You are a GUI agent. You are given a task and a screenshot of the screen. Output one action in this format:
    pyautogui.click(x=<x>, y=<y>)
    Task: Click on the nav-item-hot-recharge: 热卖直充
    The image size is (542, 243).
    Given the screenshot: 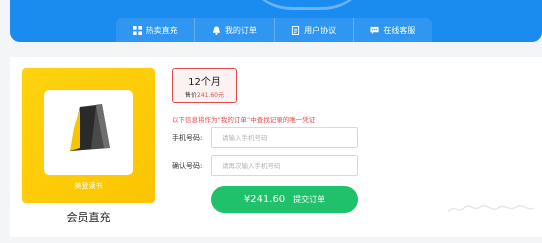 What is the action you would take?
    pyautogui.click(x=156, y=30)
    